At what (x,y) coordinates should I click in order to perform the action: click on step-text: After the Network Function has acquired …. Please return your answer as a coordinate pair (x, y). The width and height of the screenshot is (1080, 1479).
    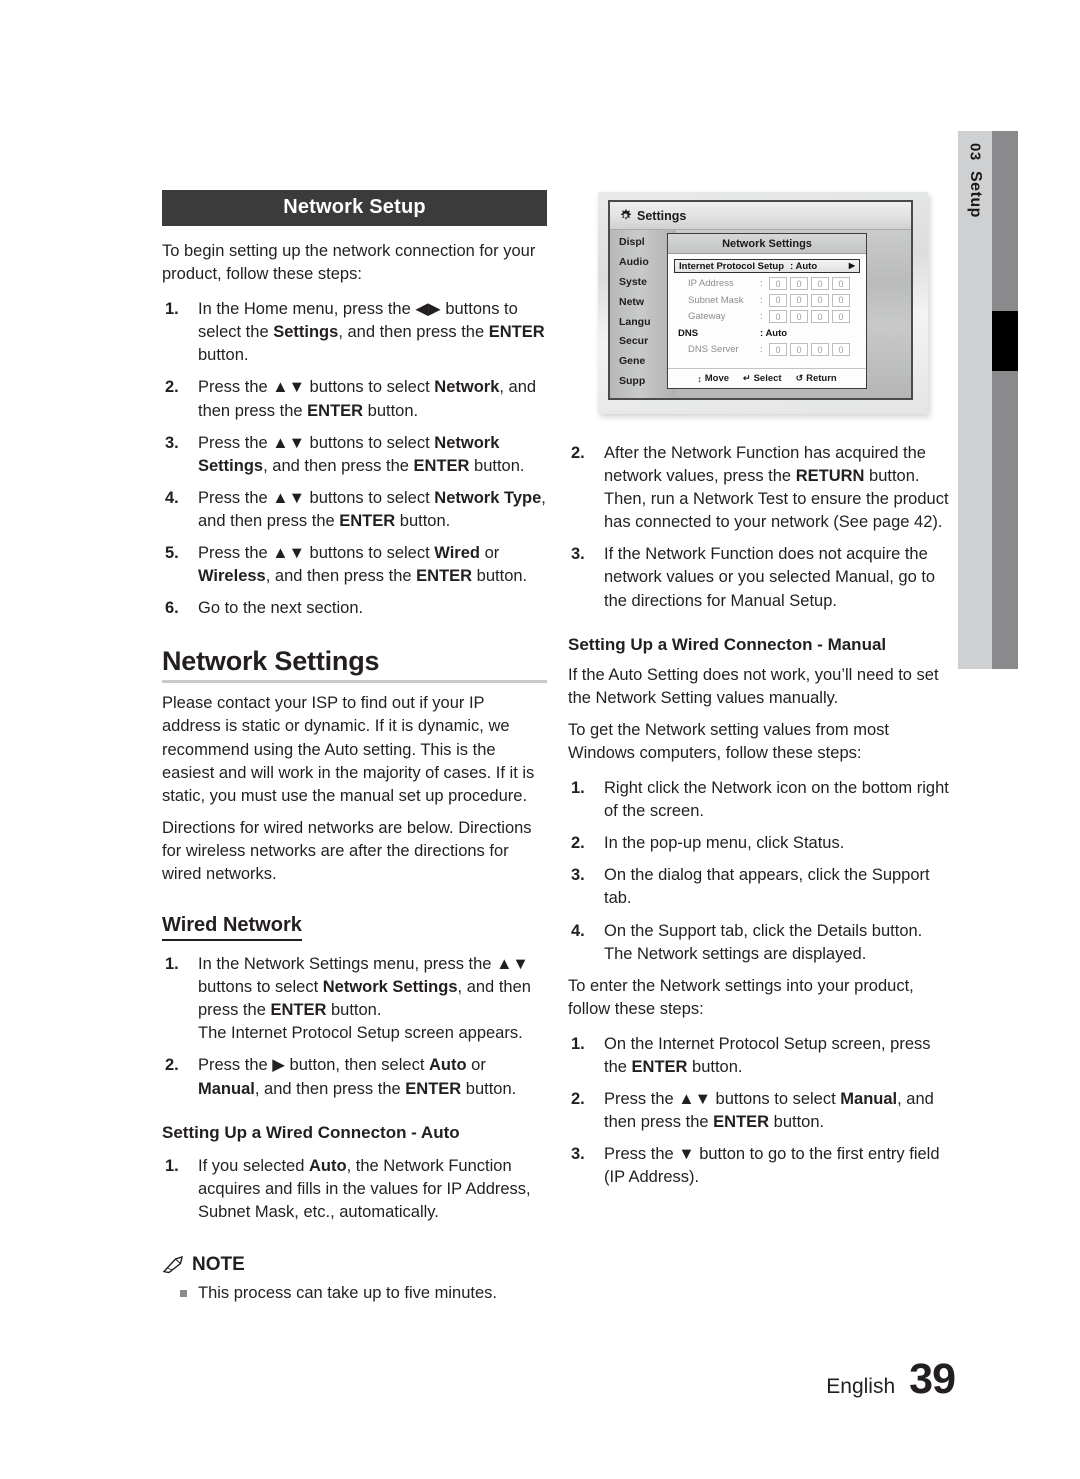
    Looking at the image, I should click on (776, 488).